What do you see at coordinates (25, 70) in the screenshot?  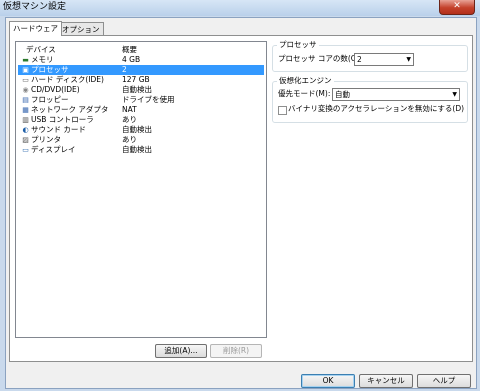 I see `processor-icon: ▣` at bounding box center [25, 70].